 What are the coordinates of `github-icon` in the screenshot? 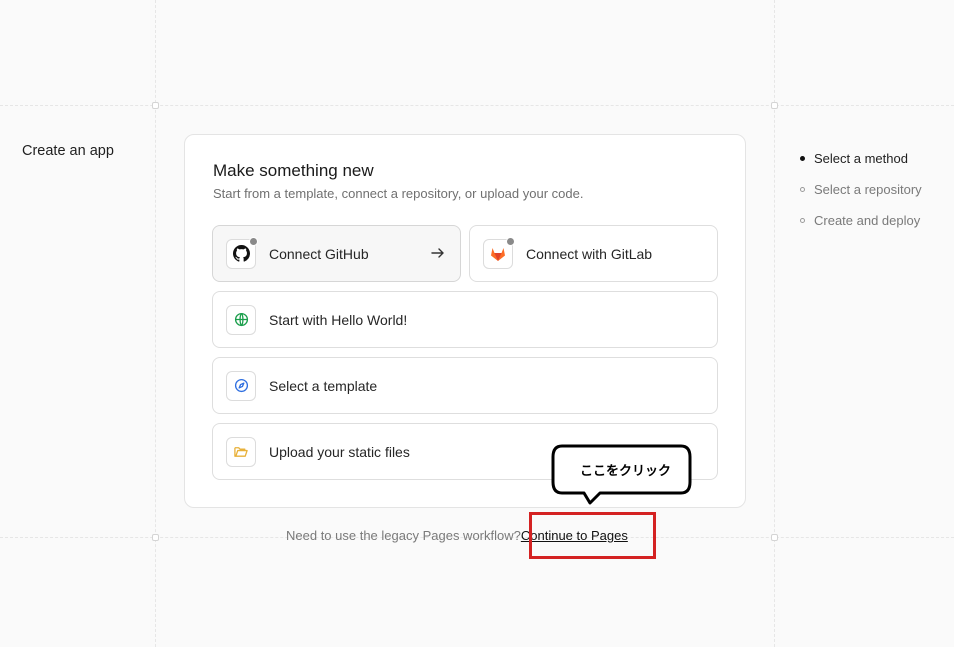 It's located at (242, 252).